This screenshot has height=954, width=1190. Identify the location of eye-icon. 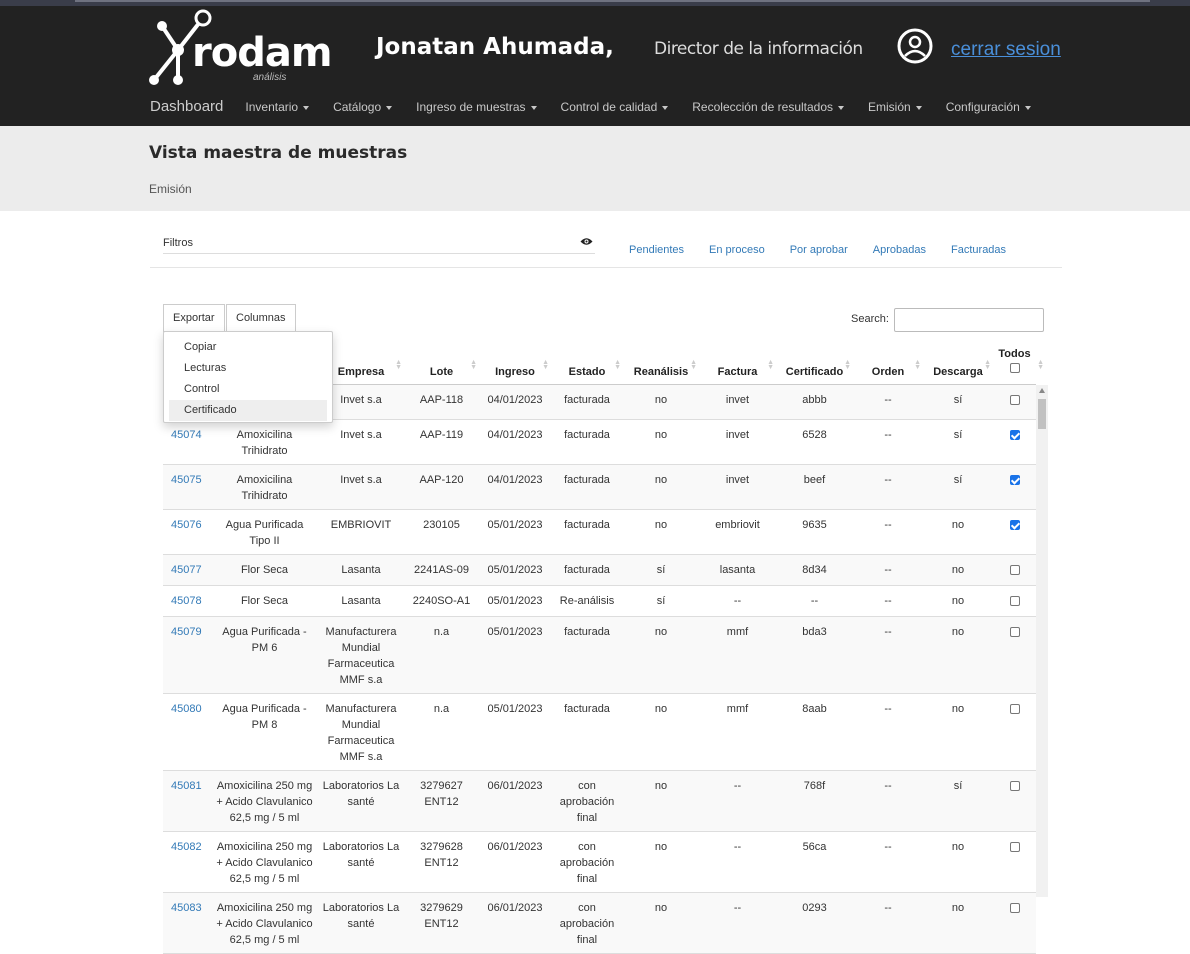
(586, 241).